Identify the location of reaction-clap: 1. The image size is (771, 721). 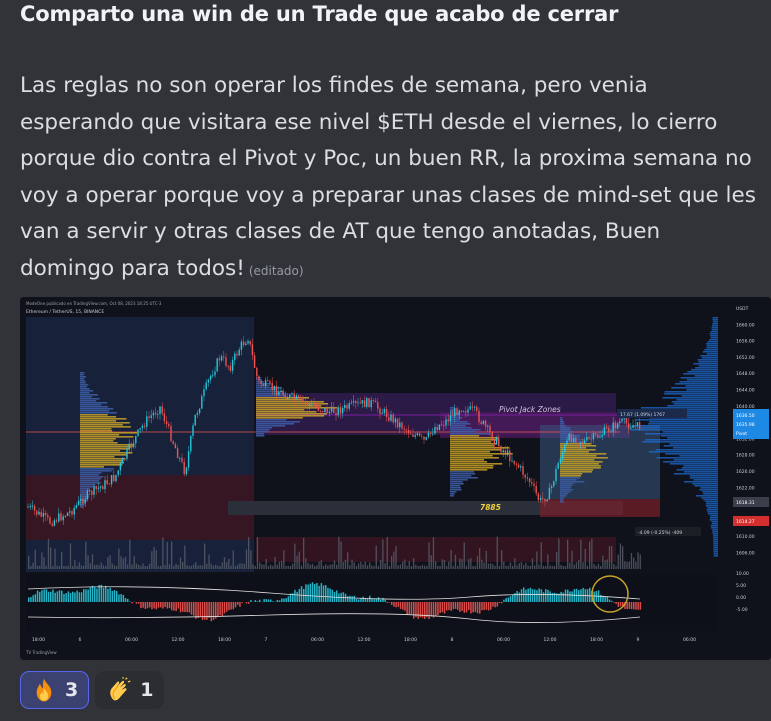
(130, 690).